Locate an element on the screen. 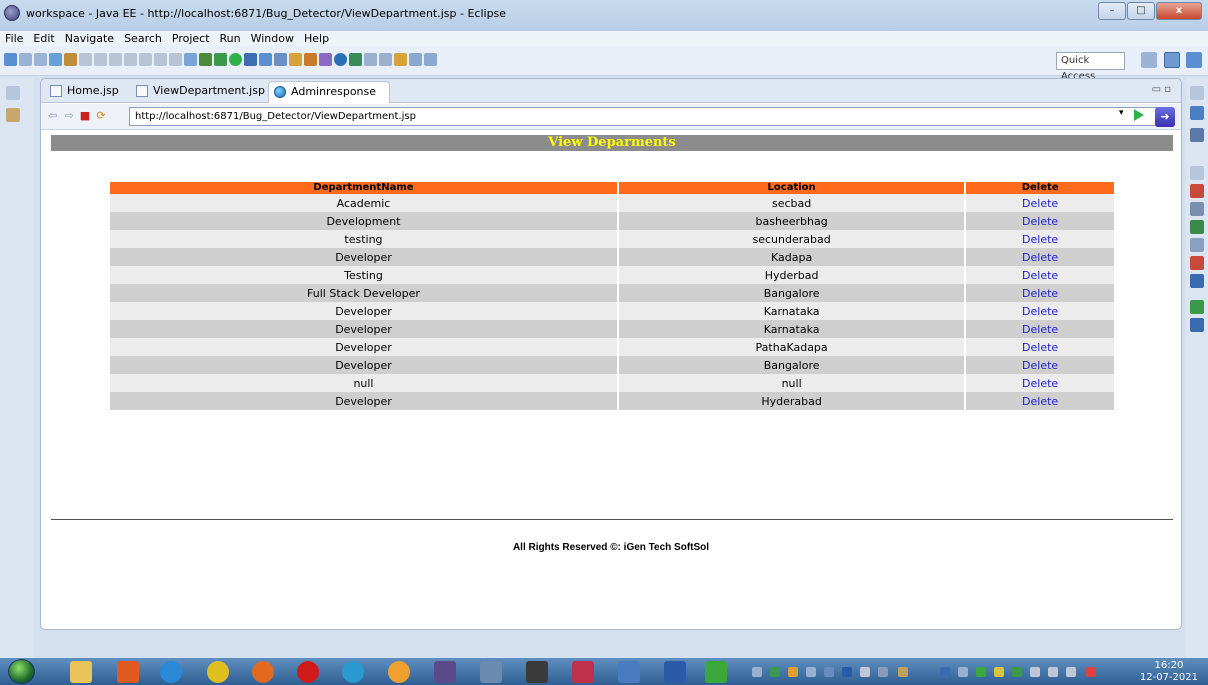  use-step-filters-icon is located at coordinates (205, 59).